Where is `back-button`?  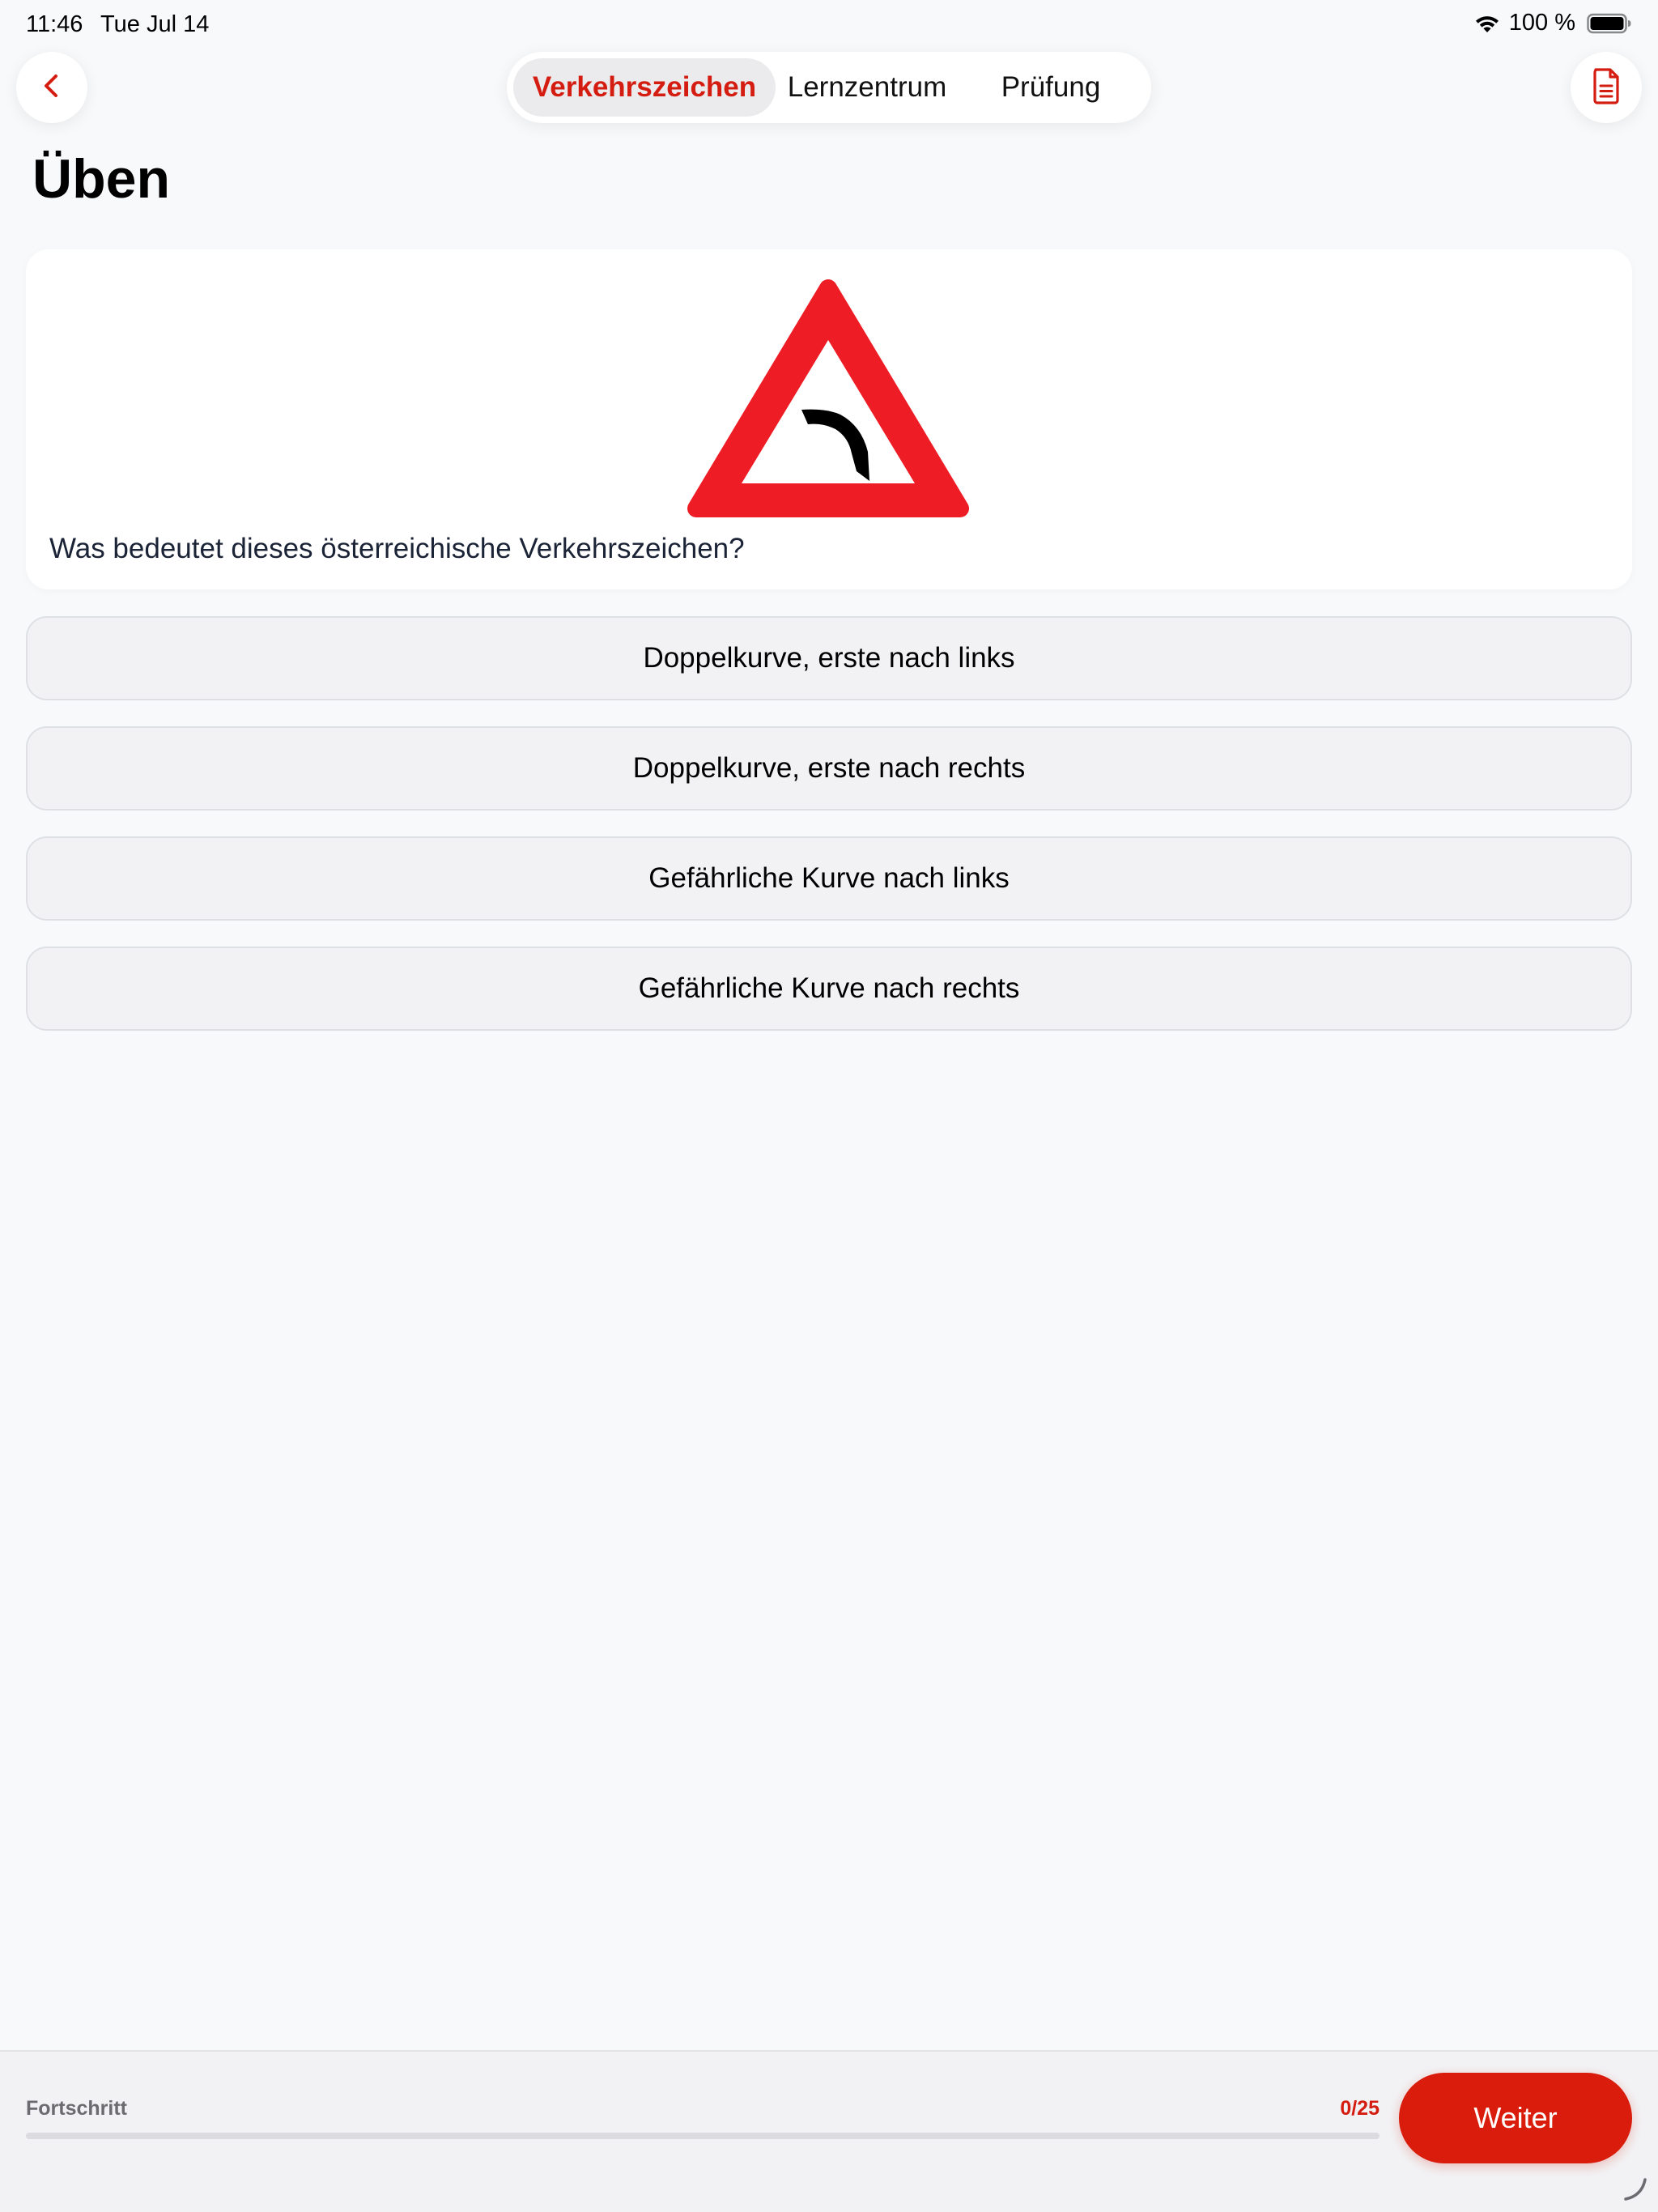 back-button is located at coordinates (51, 87).